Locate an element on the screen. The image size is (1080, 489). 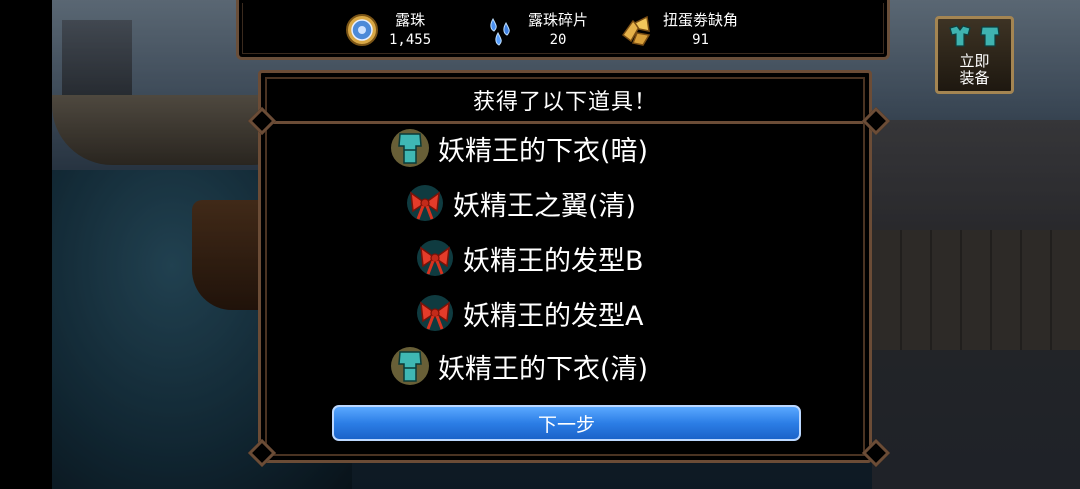
dew-shard-icon is located at coordinates (501, 30).